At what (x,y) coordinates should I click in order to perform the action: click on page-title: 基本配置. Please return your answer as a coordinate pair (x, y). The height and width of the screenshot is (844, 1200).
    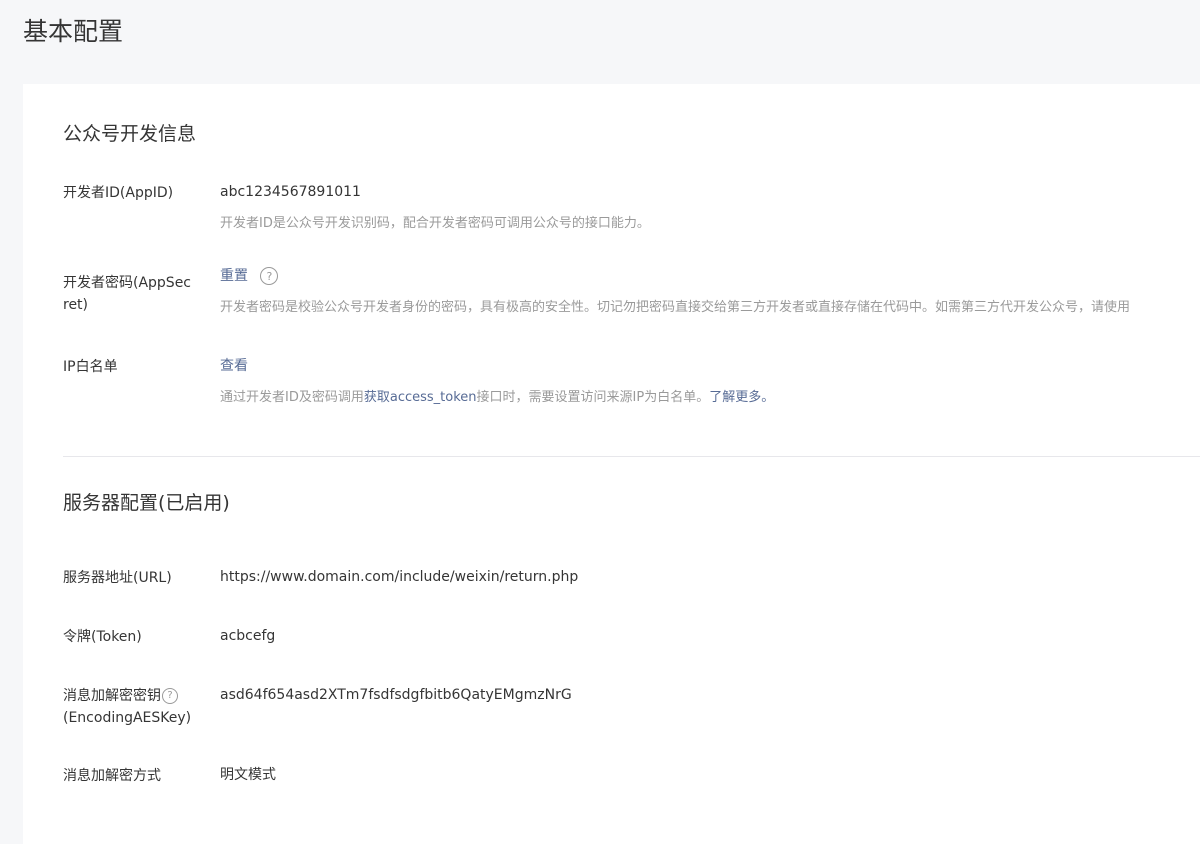
    Looking at the image, I should click on (73, 31).